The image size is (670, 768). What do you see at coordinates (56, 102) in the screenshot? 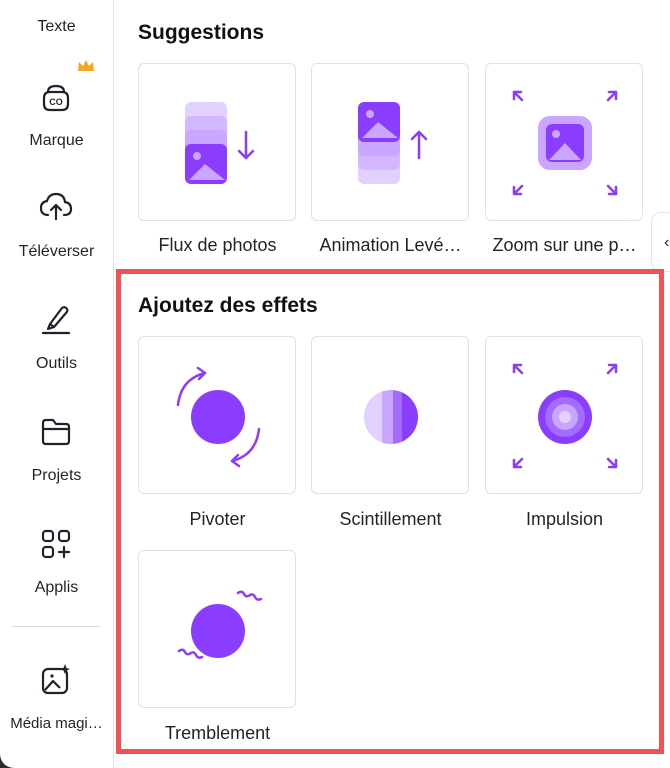
I see `svg-text: CO` at bounding box center [56, 102].